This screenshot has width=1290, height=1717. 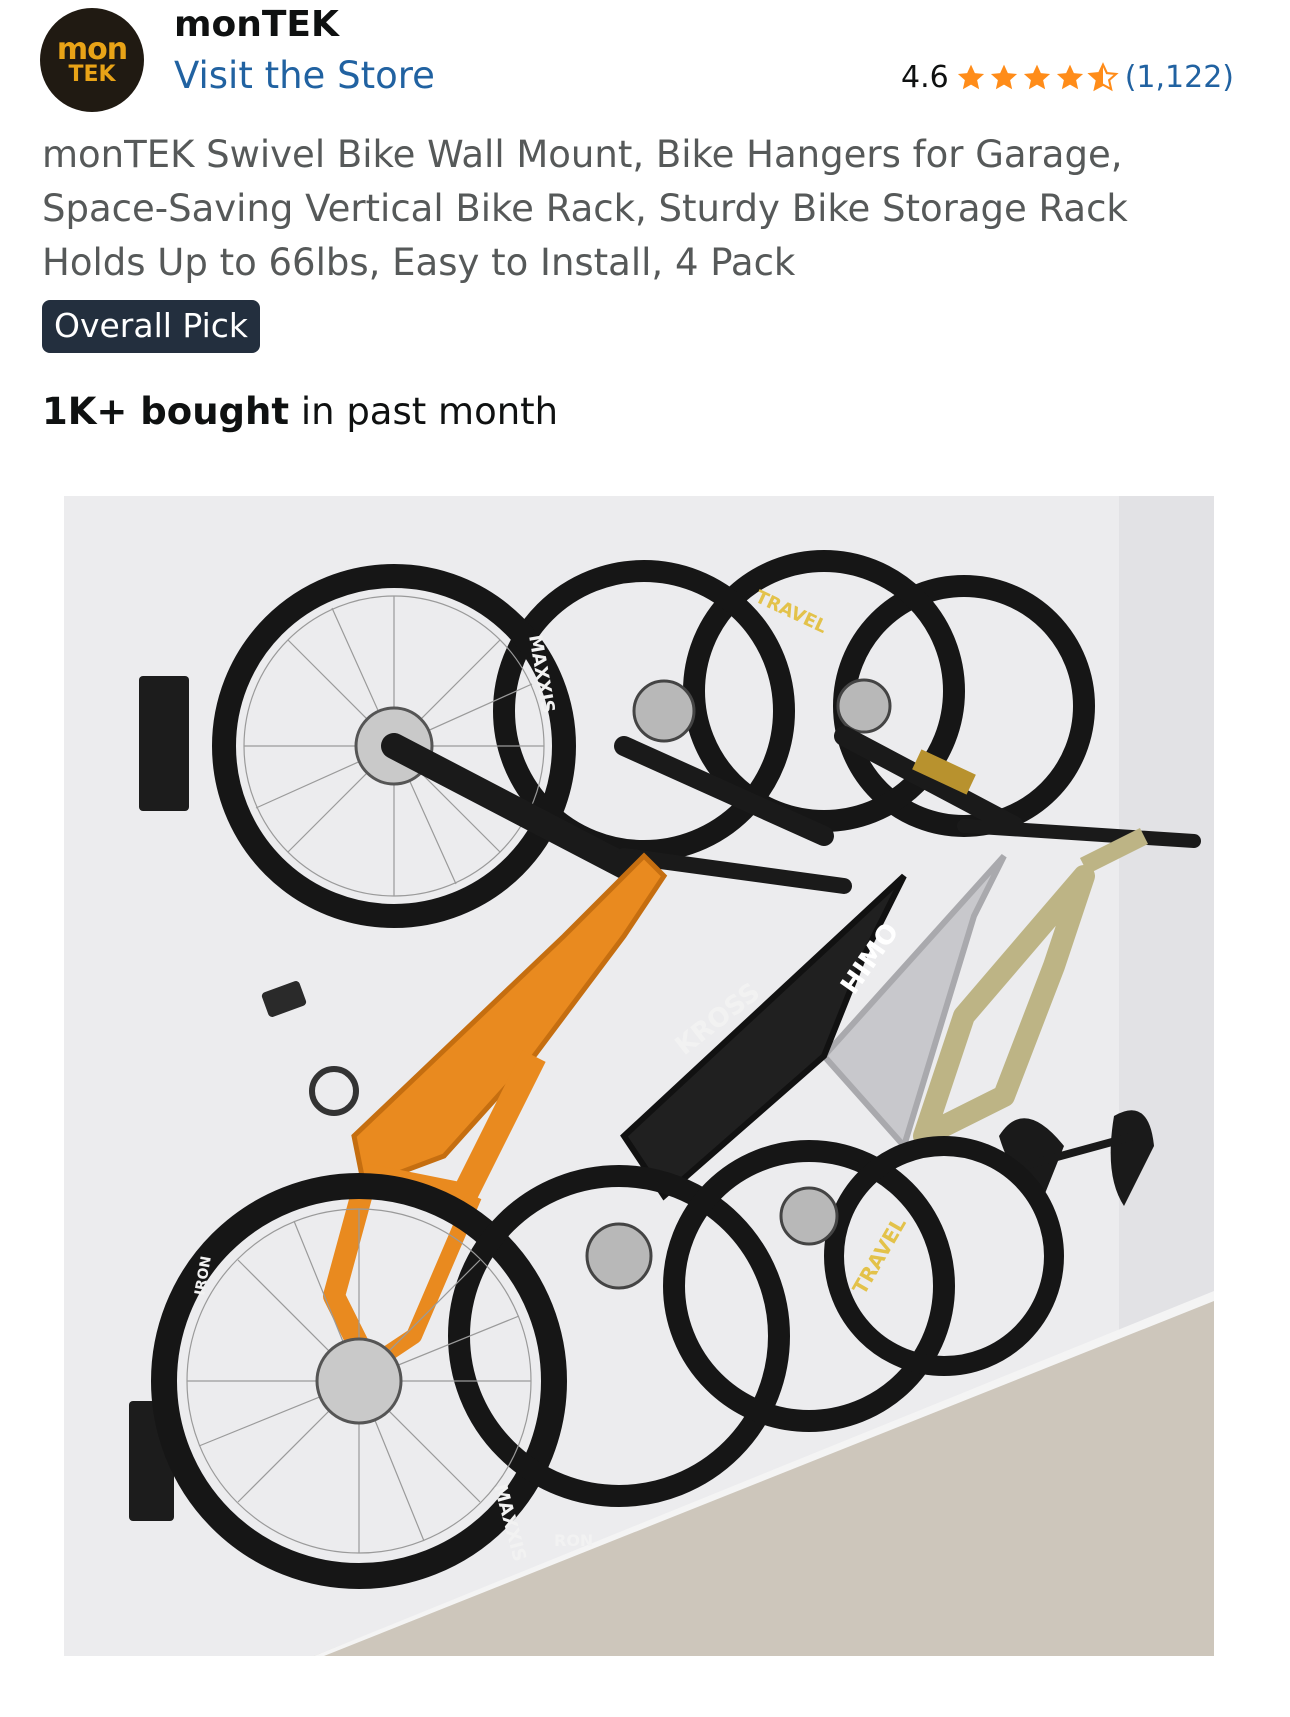 I want to click on store-logo-text-bottom: TEK, so click(x=92, y=74).